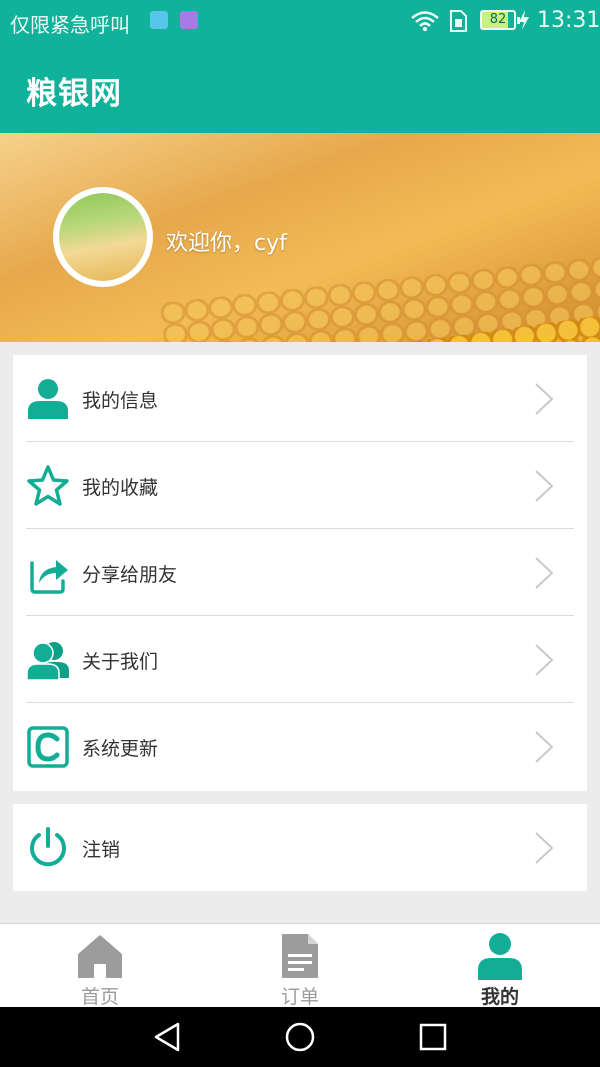 This screenshot has width=600, height=1067. What do you see at coordinates (433, 1037) in the screenshot?
I see `recents-icon` at bounding box center [433, 1037].